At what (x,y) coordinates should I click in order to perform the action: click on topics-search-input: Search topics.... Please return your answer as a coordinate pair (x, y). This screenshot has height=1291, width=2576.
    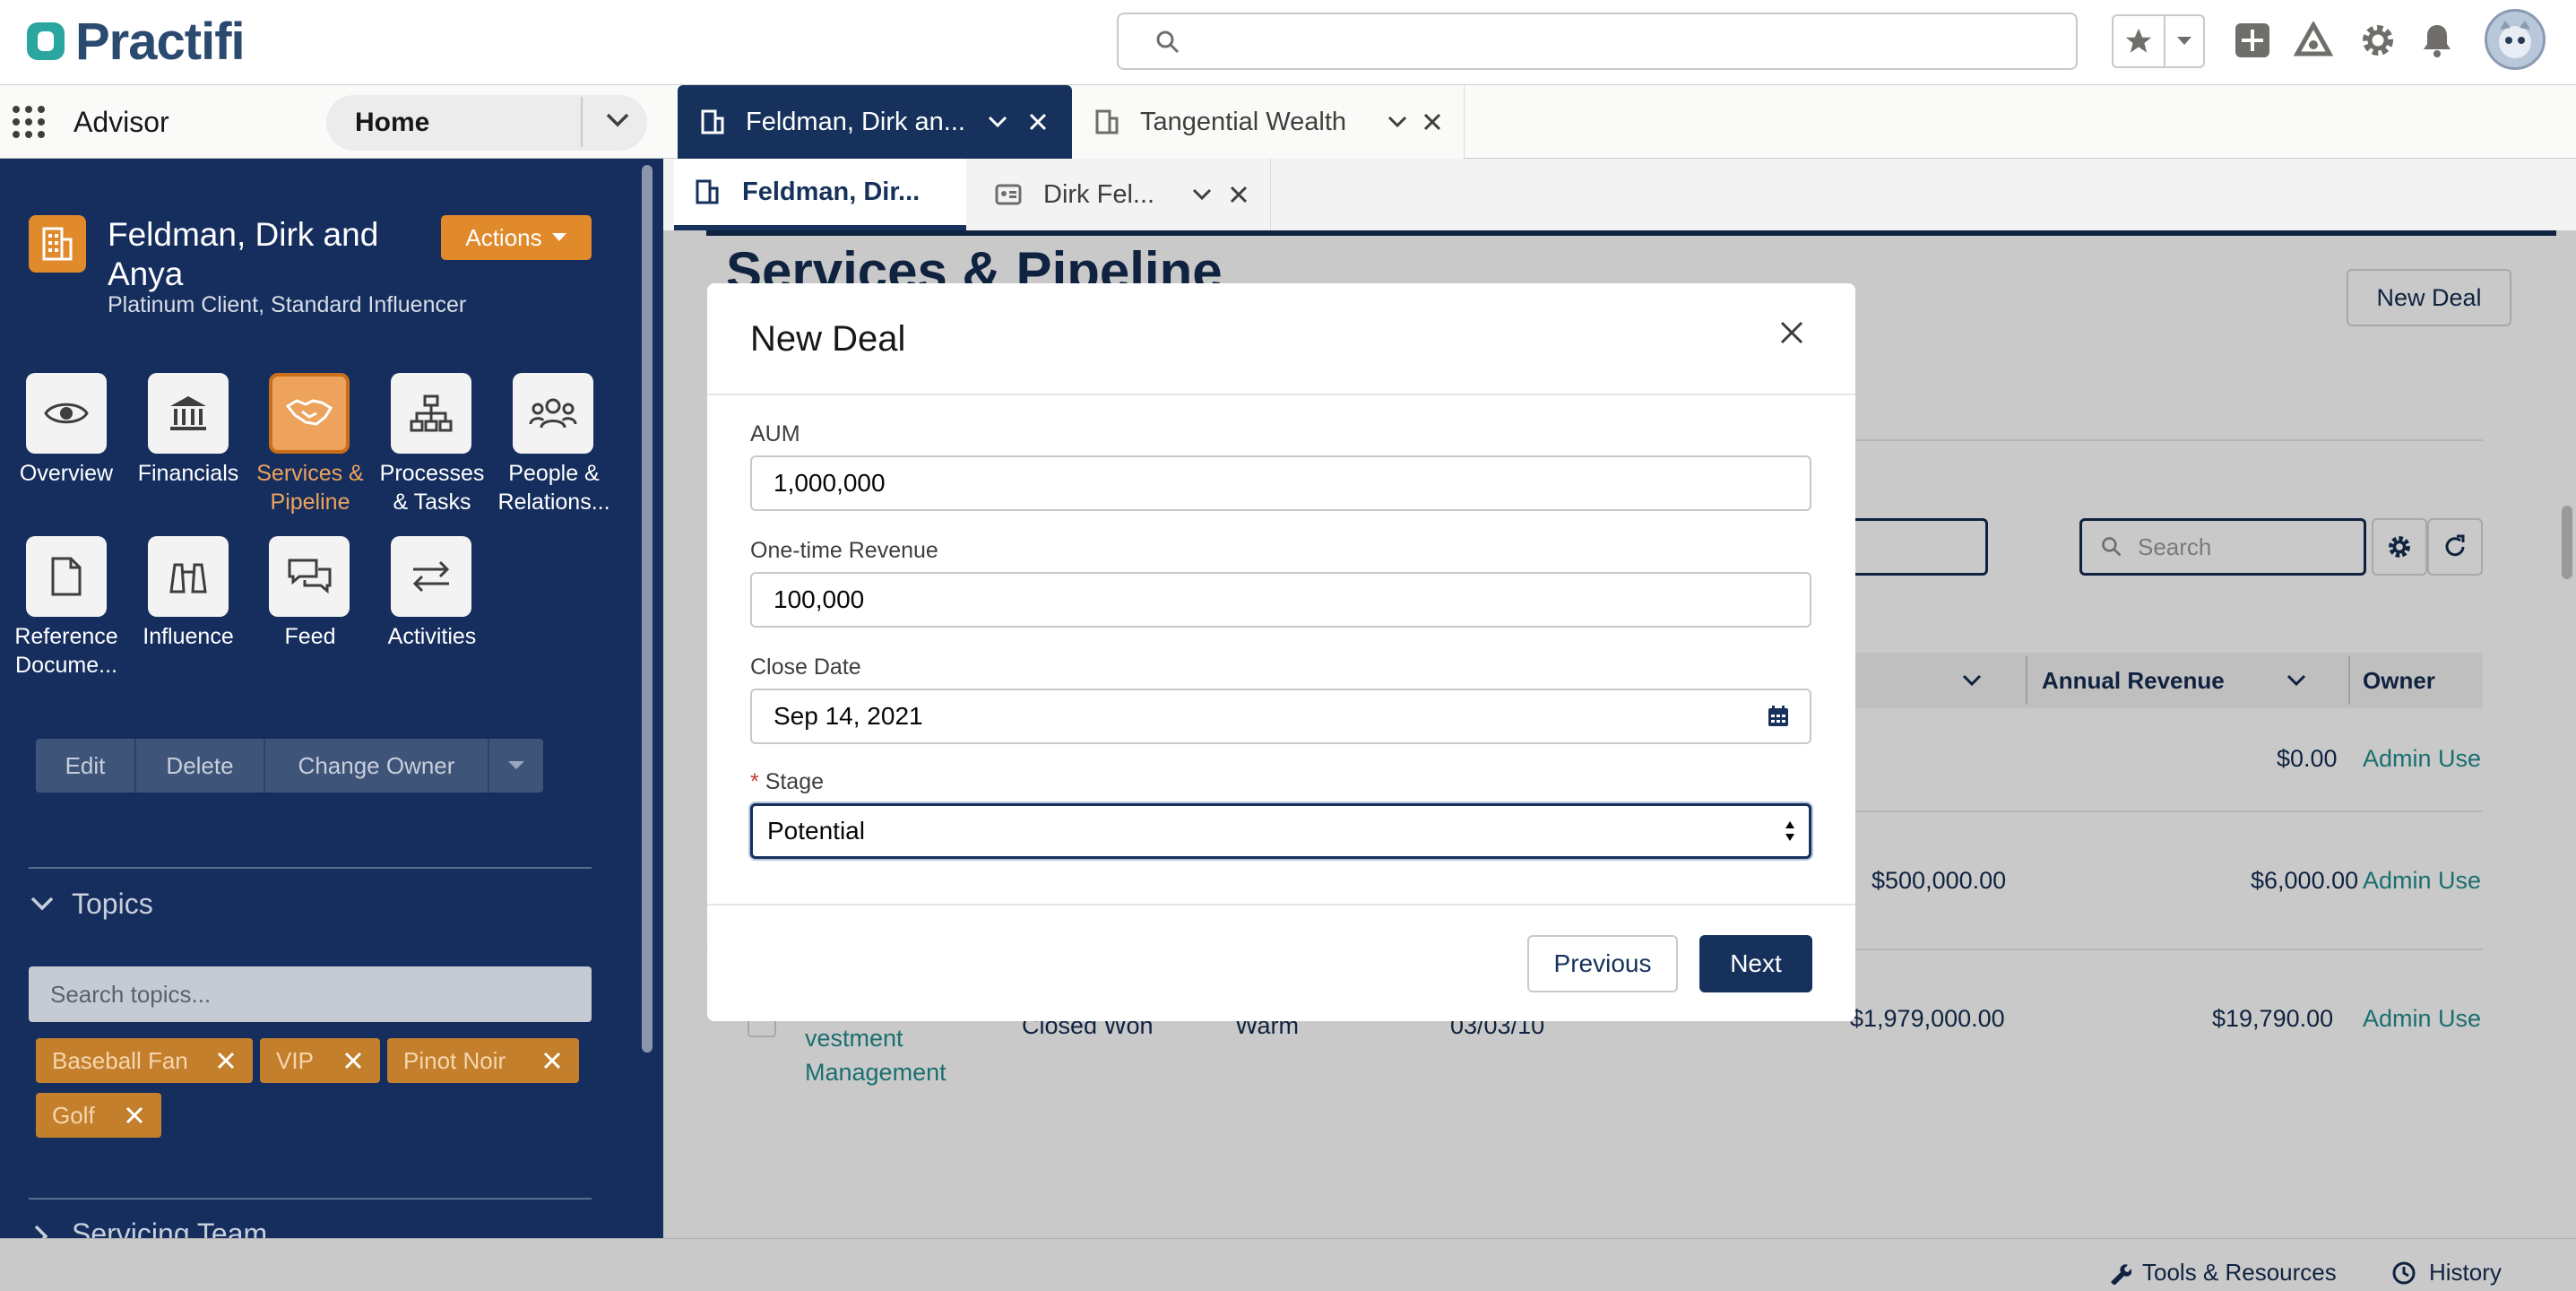
    Looking at the image, I should click on (310, 994).